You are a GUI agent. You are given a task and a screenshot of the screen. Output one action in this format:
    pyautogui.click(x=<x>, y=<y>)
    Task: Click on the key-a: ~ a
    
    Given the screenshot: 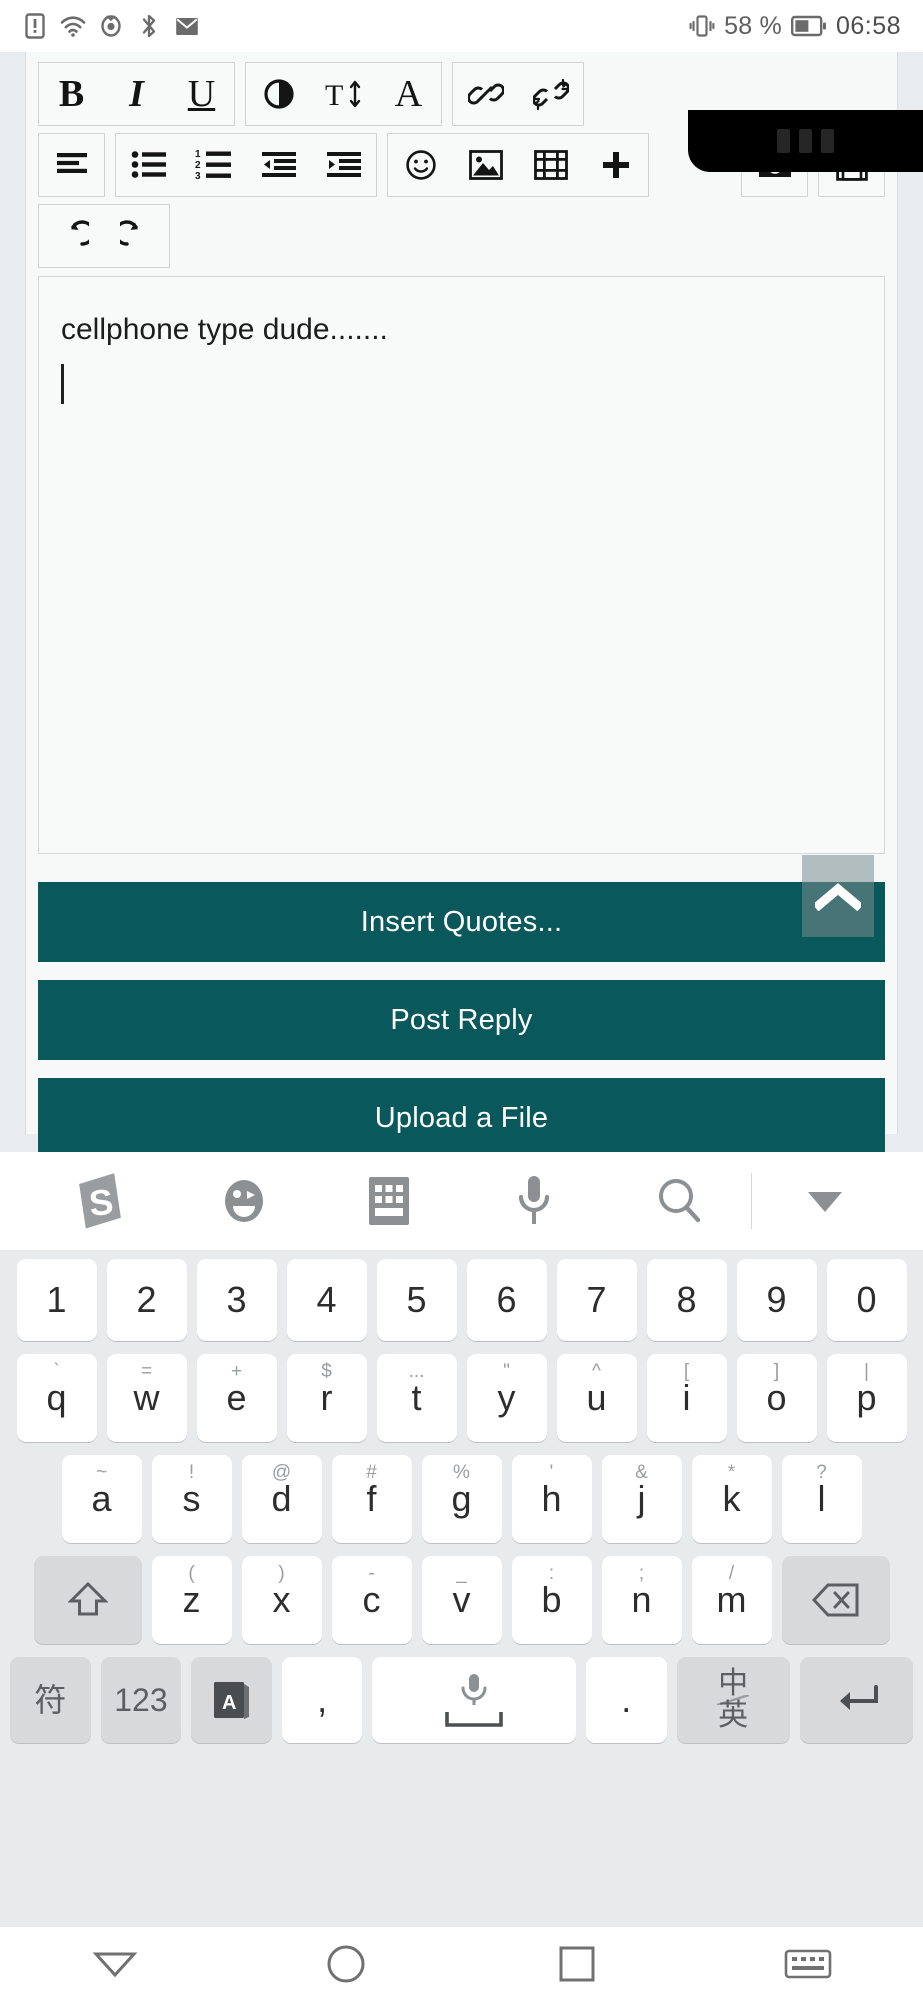 What is the action you would take?
    pyautogui.click(x=101, y=1499)
    